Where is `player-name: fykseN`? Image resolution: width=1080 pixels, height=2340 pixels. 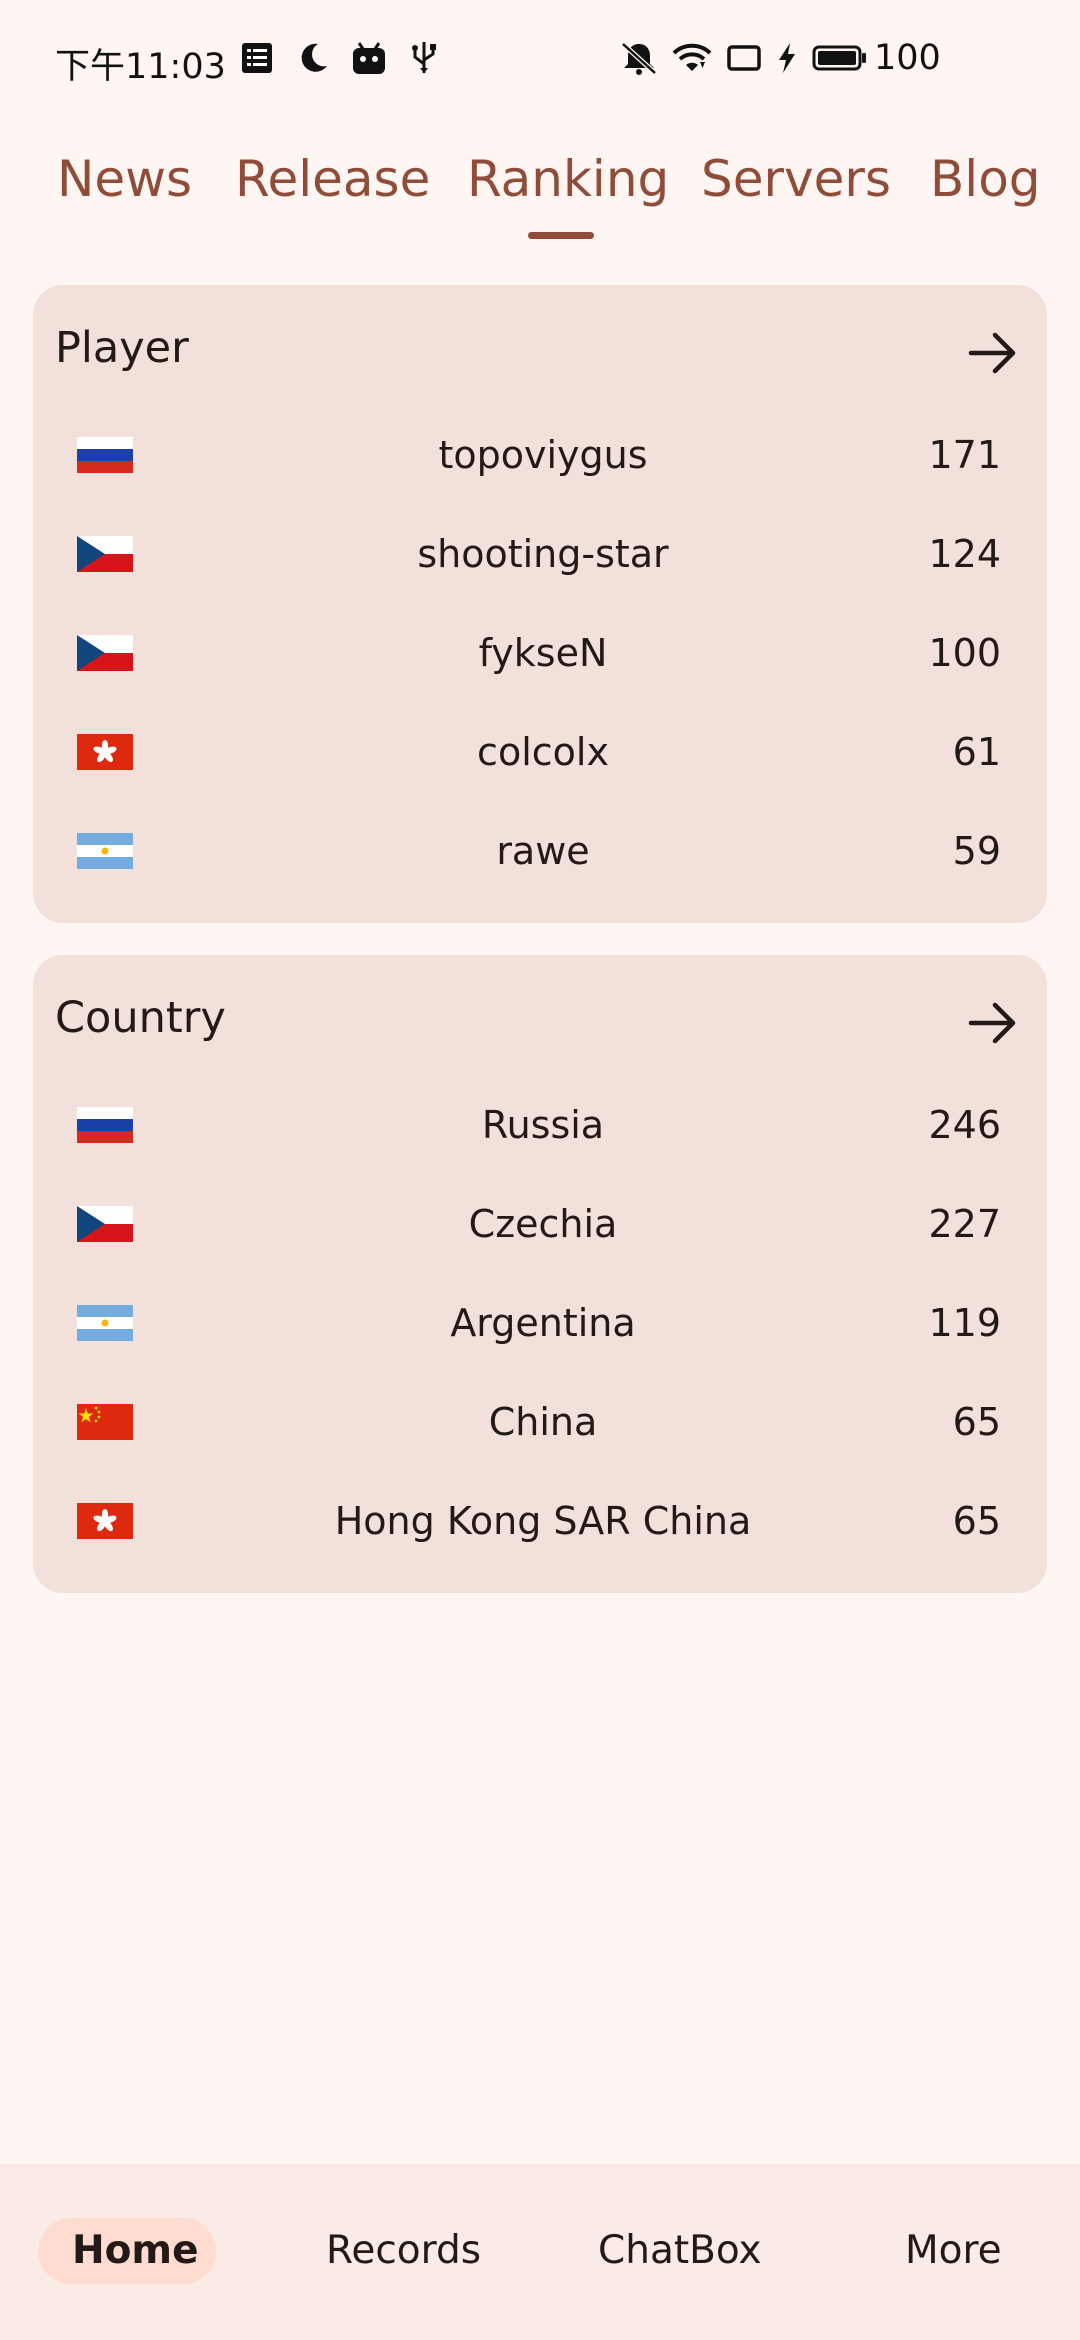 player-name: fykseN is located at coordinates (543, 653).